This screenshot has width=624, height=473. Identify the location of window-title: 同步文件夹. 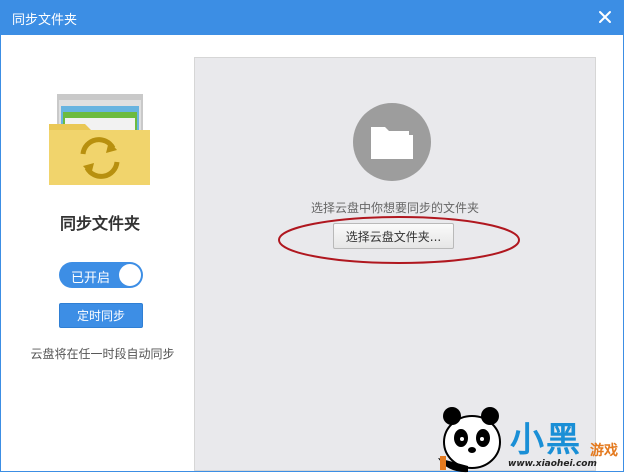
(45, 20).